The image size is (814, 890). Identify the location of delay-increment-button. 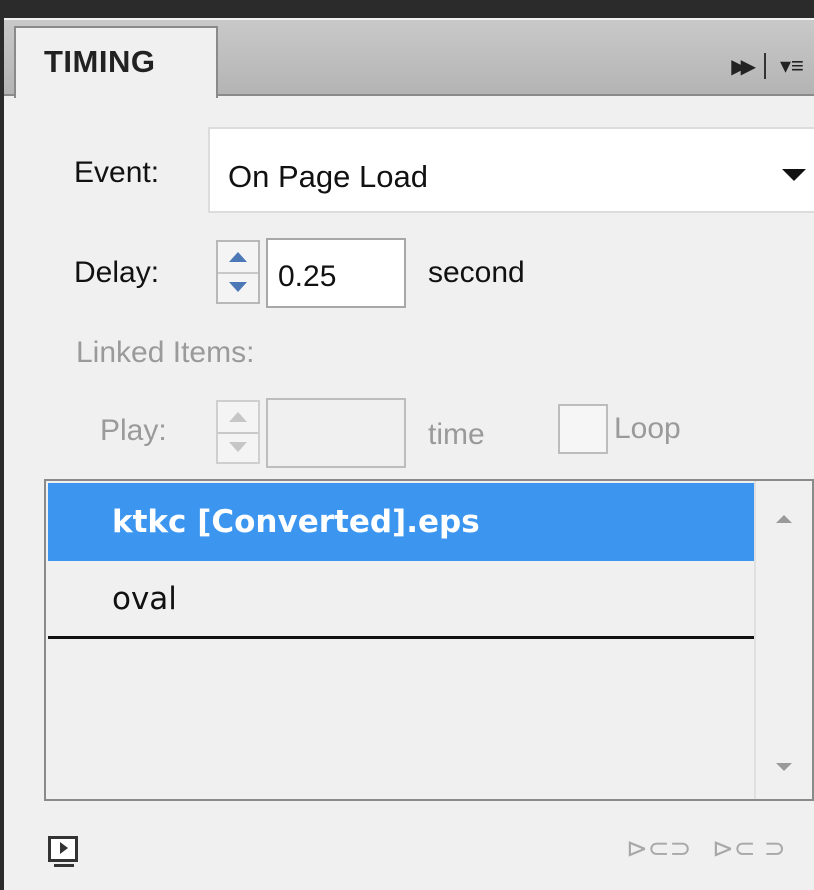
(238, 258).